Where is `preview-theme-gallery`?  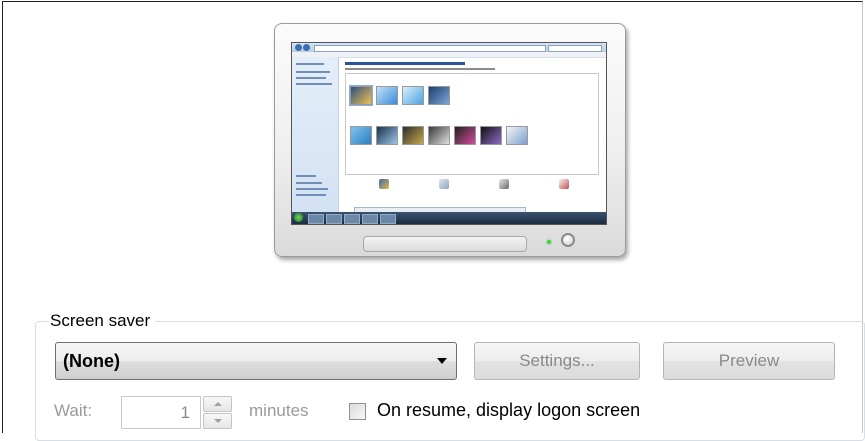
preview-theme-gallery is located at coordinates (472, 124).